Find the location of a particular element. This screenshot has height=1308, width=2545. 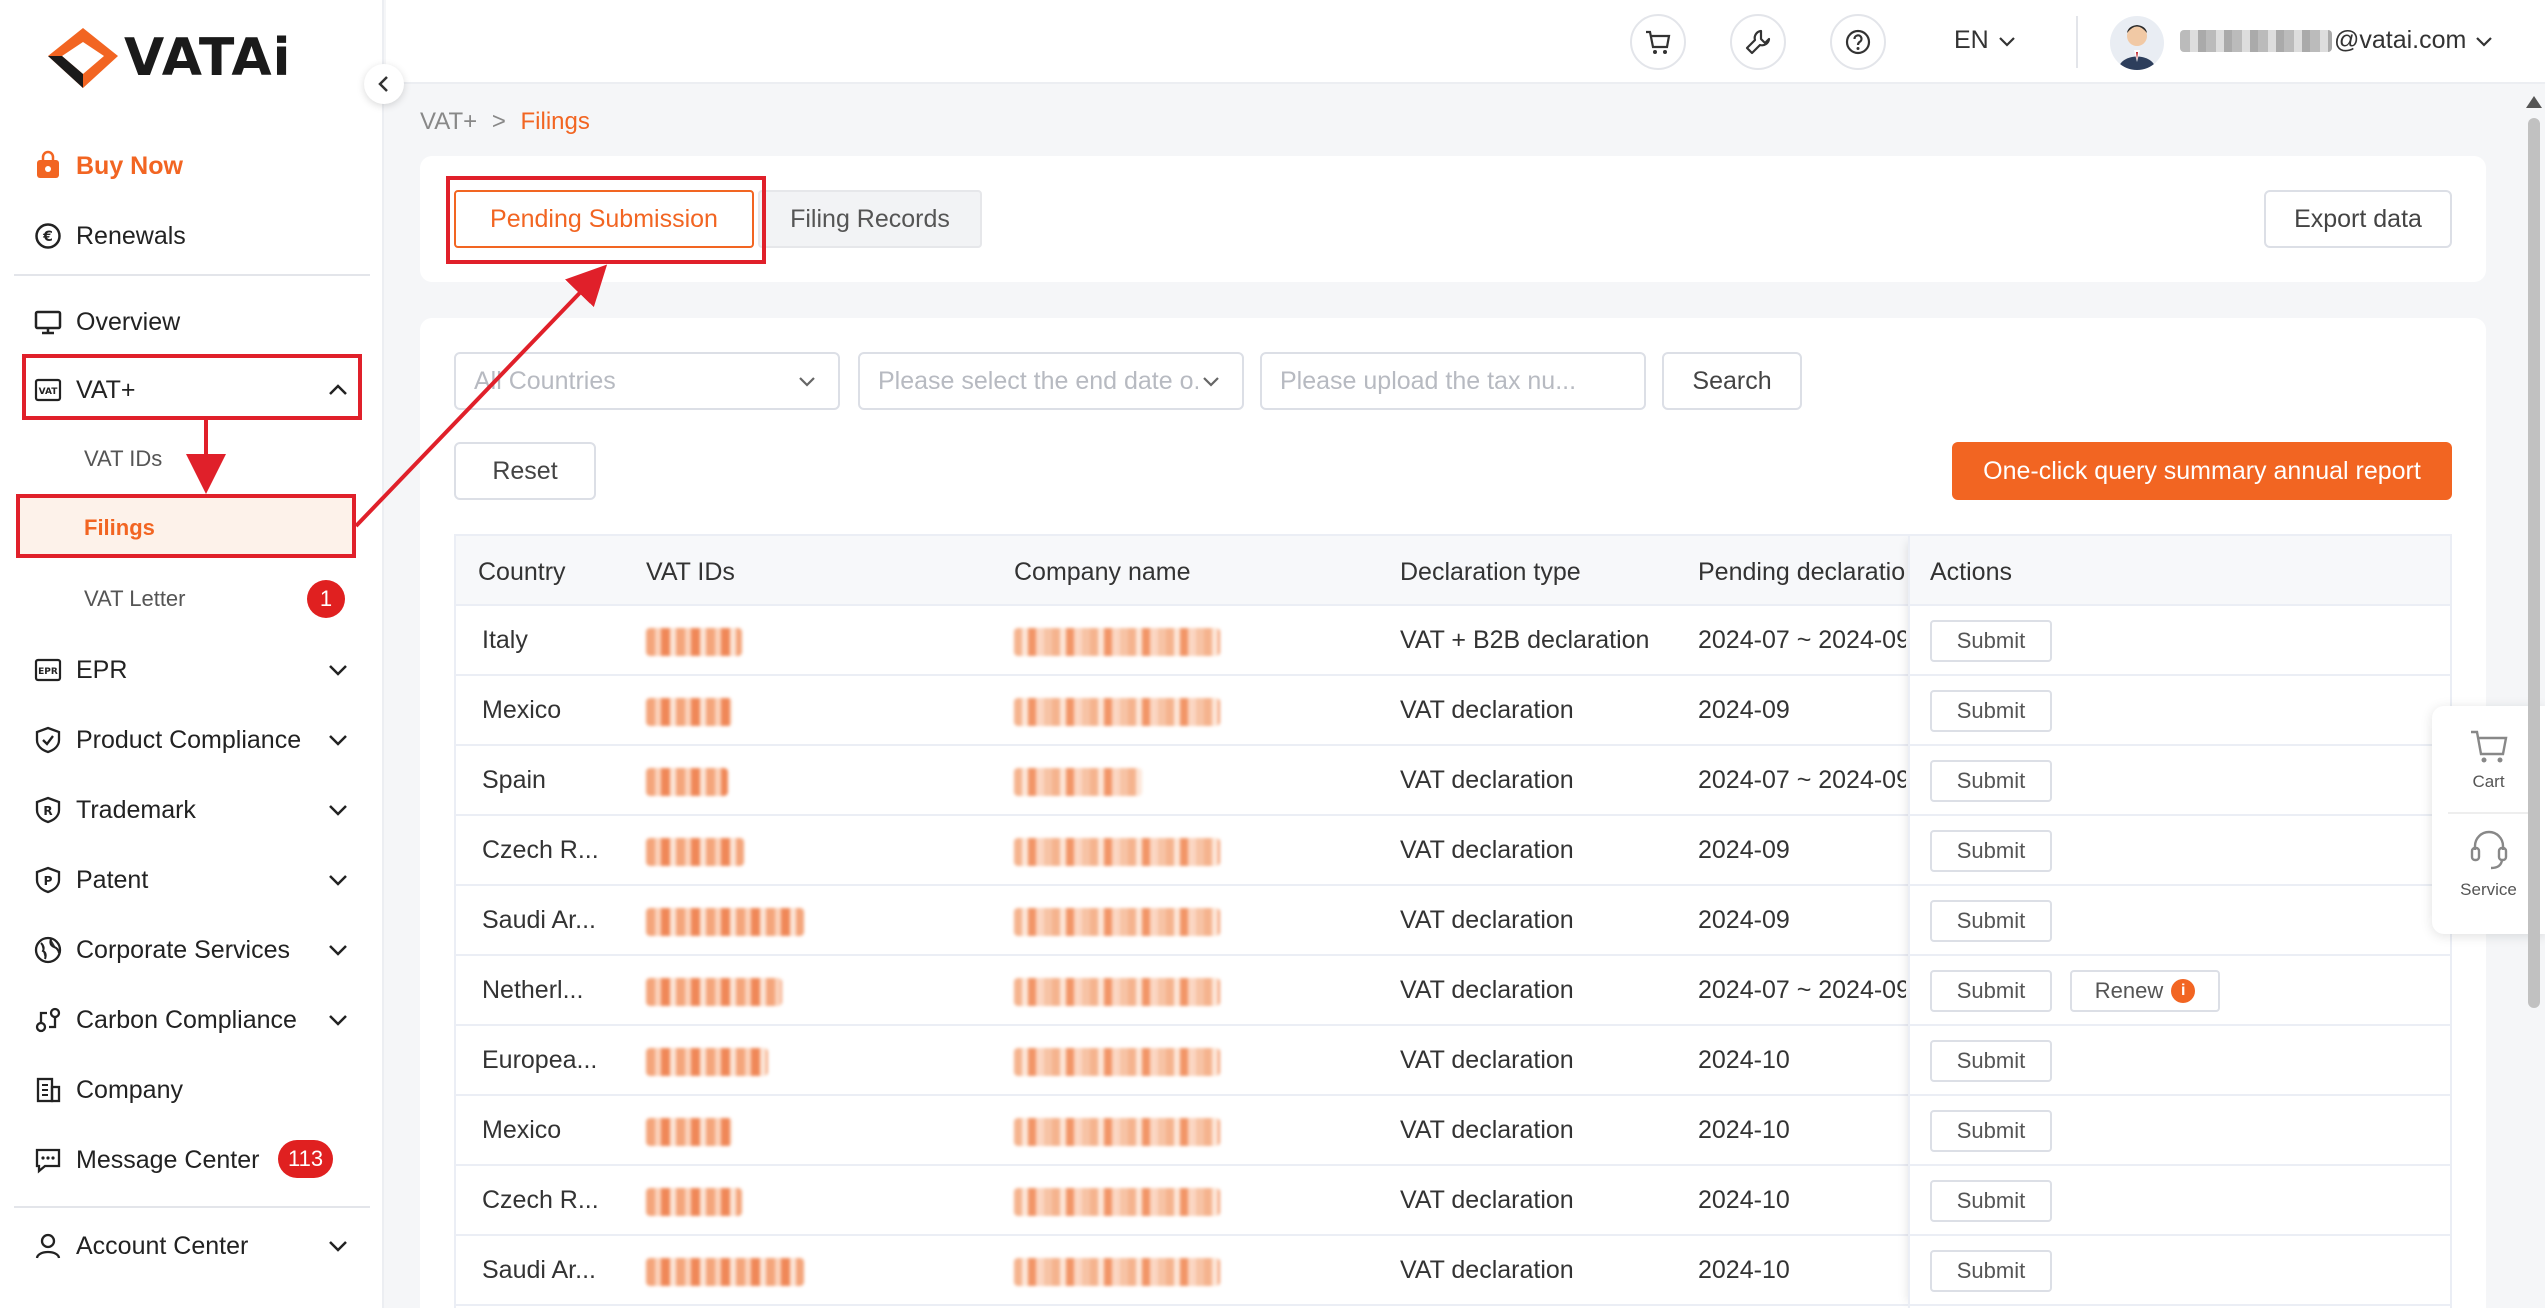

shop-bag-icon is located at coordinates (48, 166).